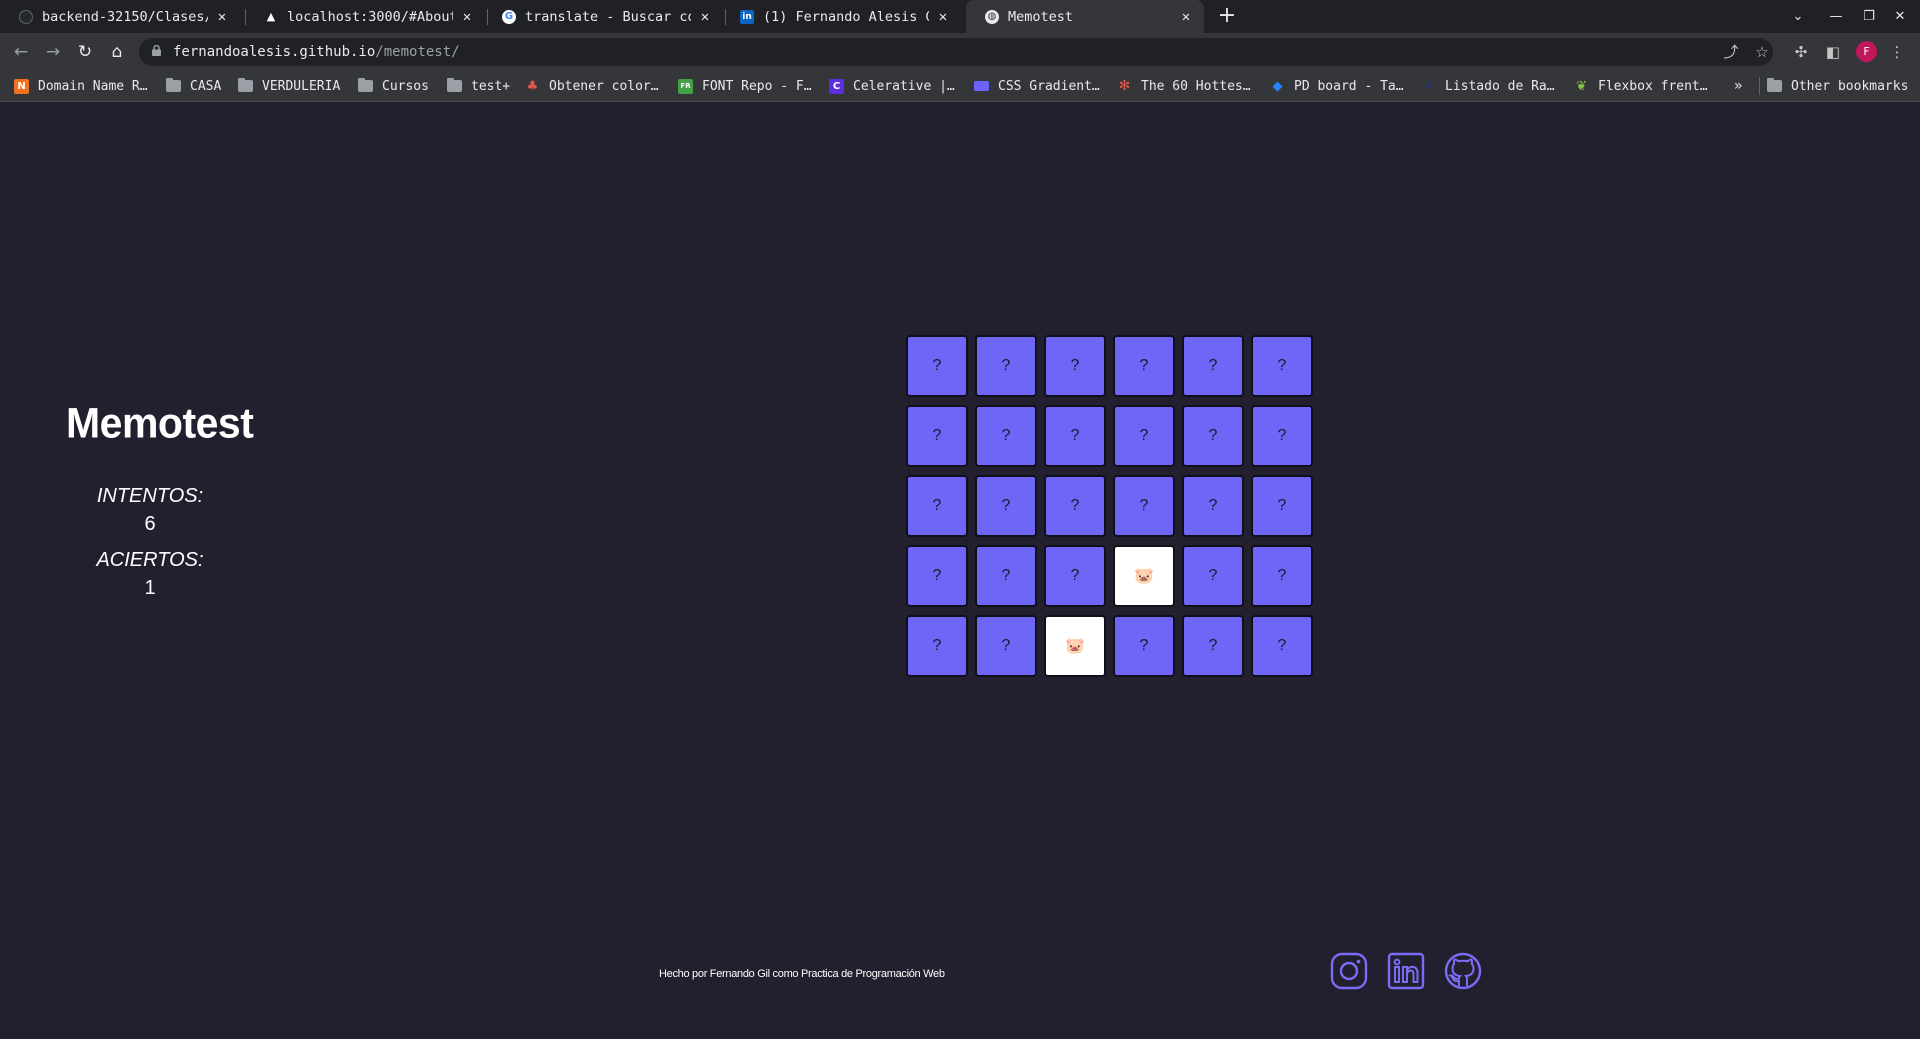 This screenshot has height=1039, width=1920. I want to click on bookmark-folder: VERDULERIA, so click(289, 86).